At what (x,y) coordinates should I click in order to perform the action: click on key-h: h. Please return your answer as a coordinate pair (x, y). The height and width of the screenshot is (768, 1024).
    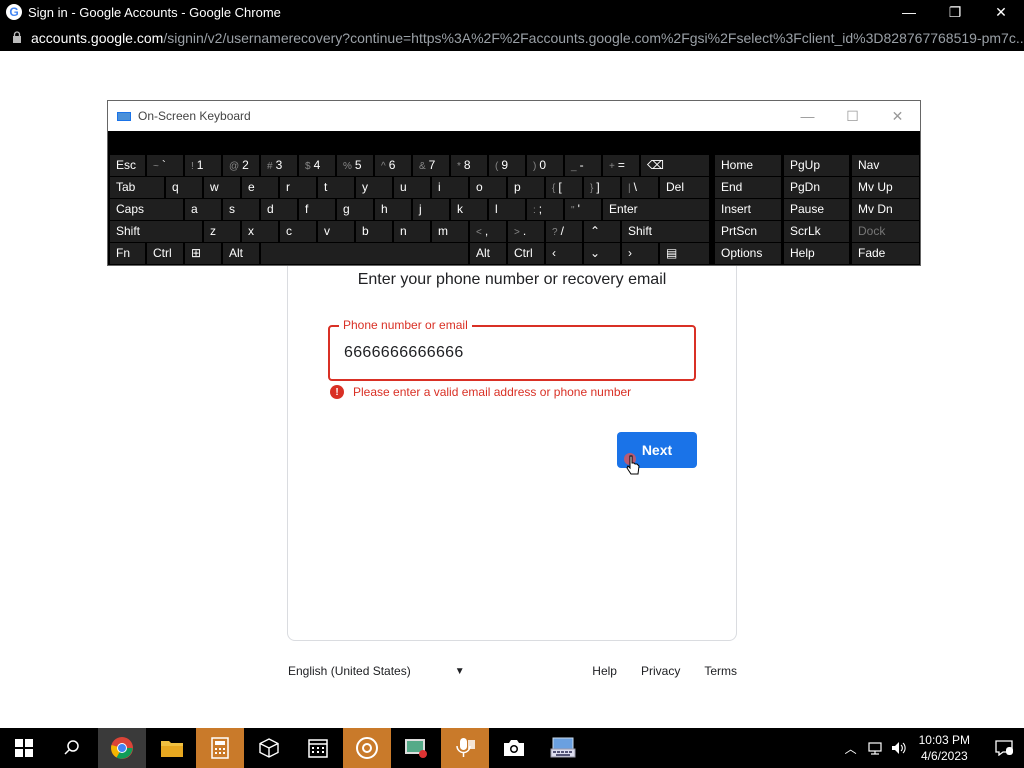
    Looking at the image, I should click on (393, 209).